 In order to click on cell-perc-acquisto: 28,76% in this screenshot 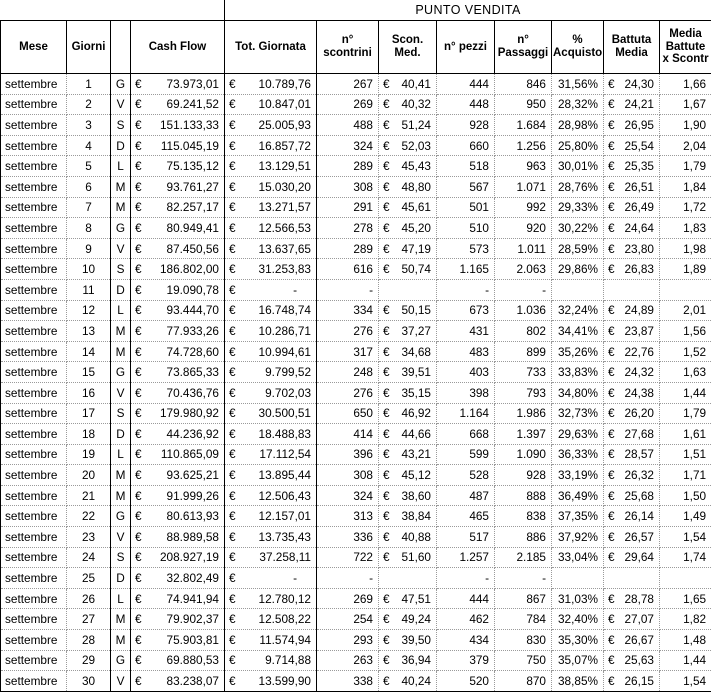, I will do `click(578, 186)`.